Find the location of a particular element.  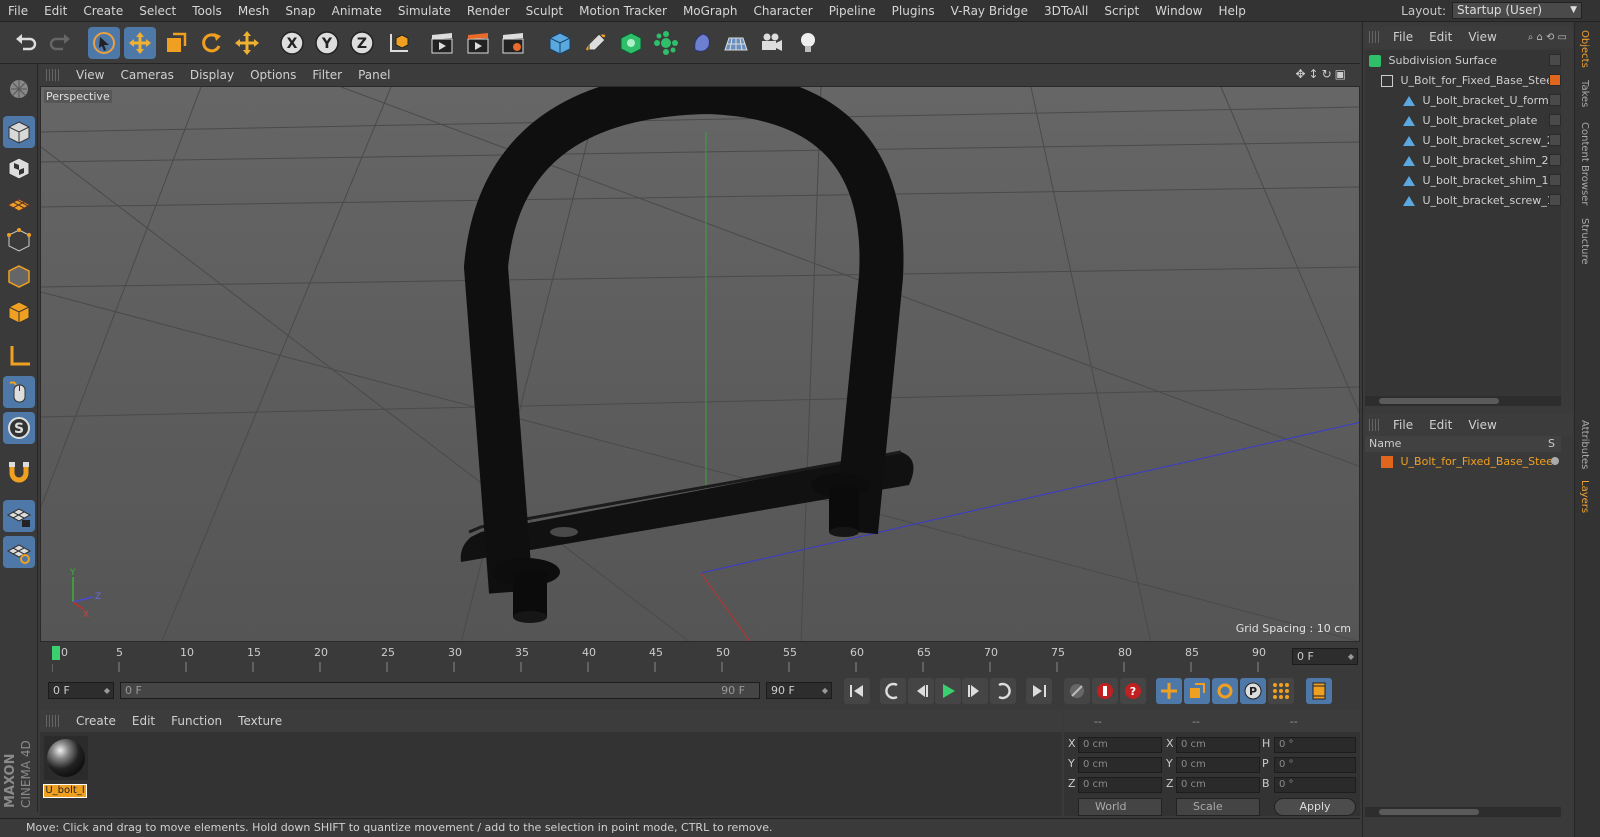

object-row: U_bolt_bracket_shim_2 is located at coordinates (1463, 160).